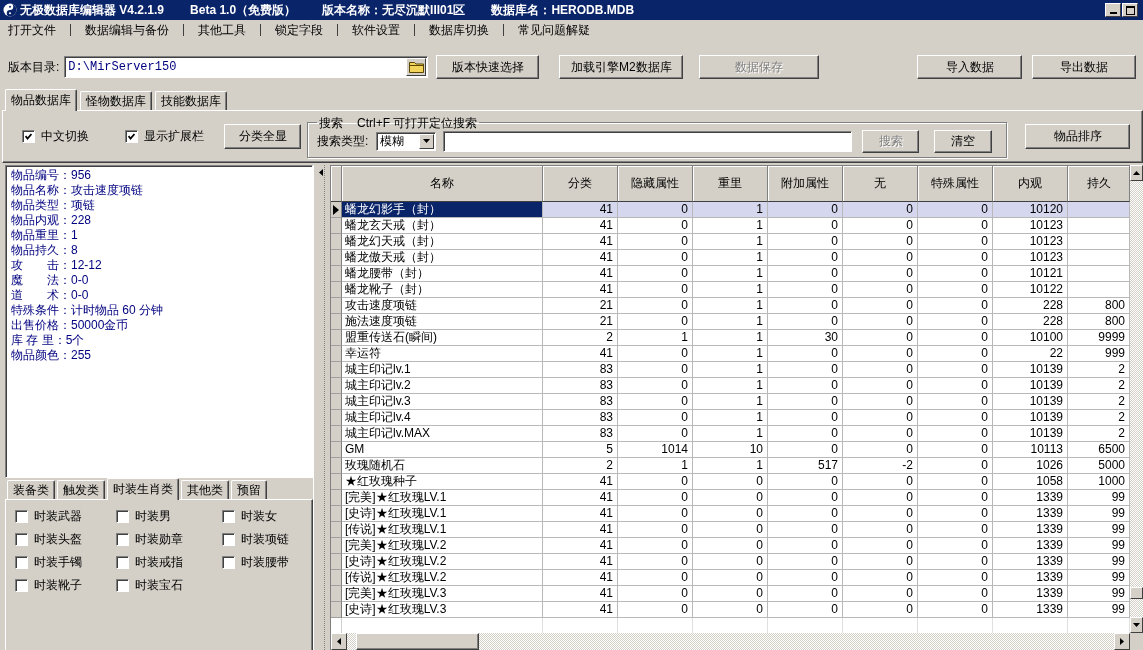 The height and width of the screenshot is (650, 1143). Describe the element at coordinates (65, 136) in the screenshot. I see `checkbox-label: 中文切换` at that location.